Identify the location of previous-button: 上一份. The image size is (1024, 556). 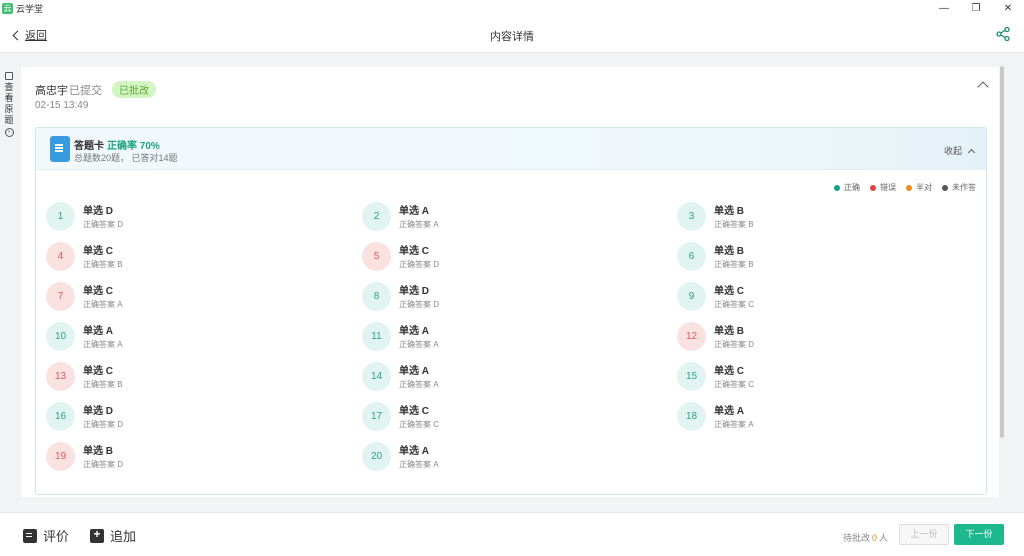
(924, 534).